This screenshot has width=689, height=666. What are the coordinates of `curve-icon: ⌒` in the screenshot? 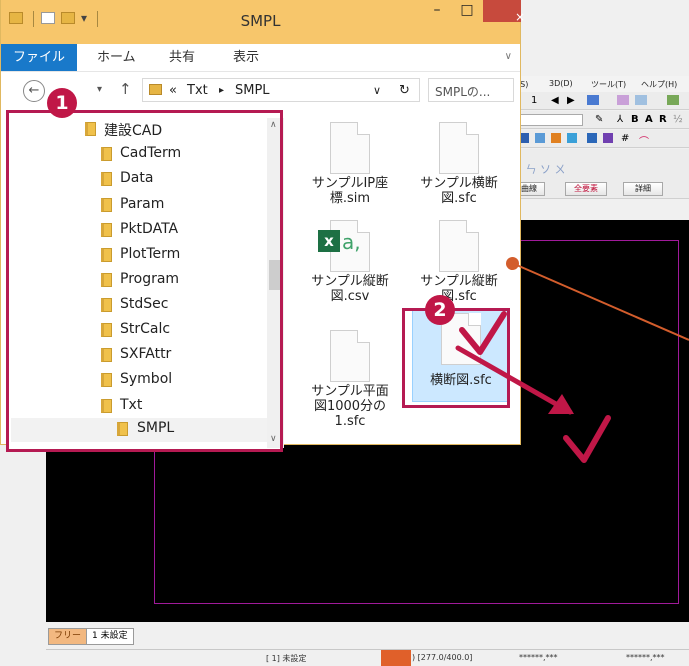 It's located at (644, 140).